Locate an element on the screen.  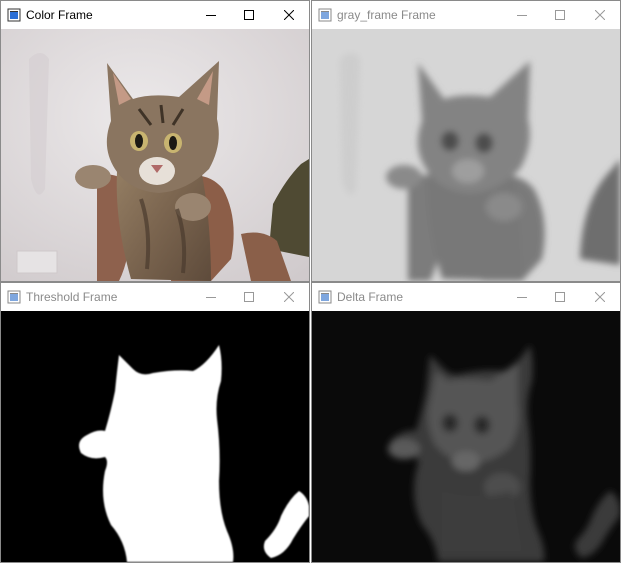
titlebar: Delta Frame is located at coordinates (466, 297).